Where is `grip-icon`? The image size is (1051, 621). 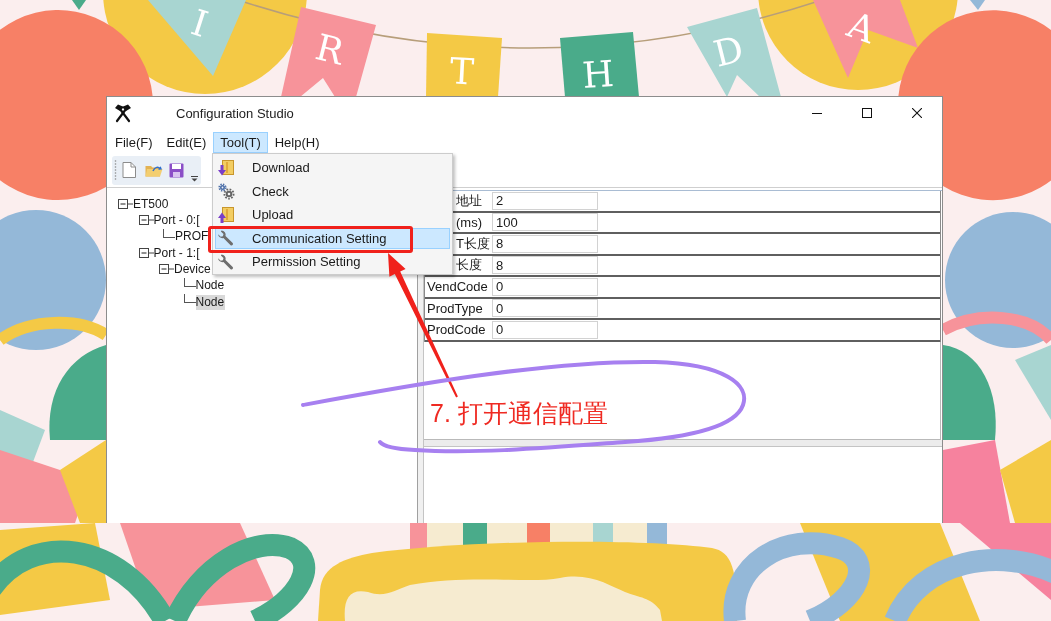
grip-icon is located at coordinates (115, 170).